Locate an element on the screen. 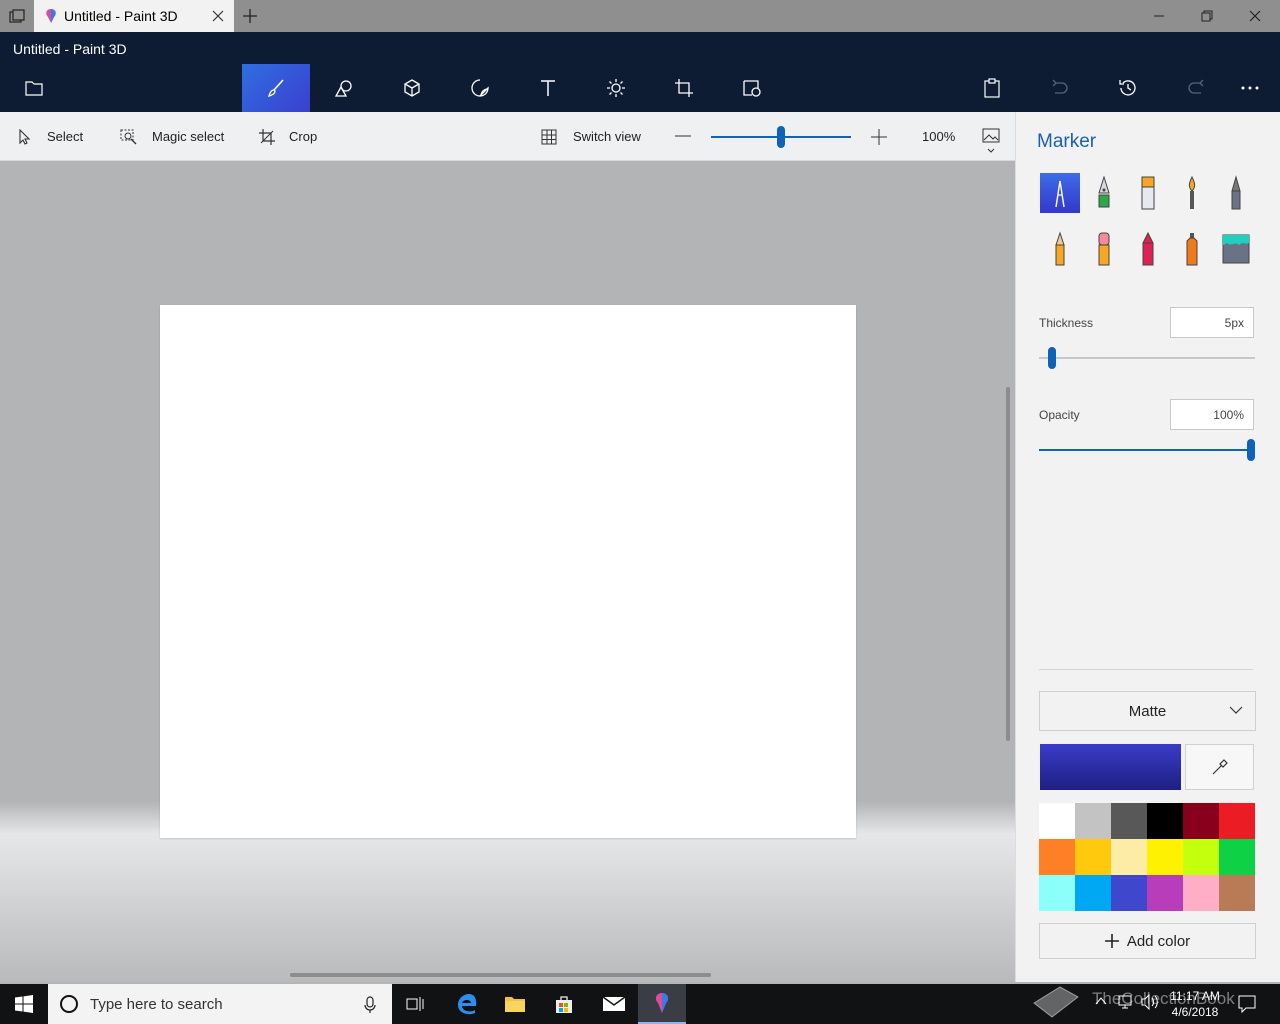 The image size is (1280, 1024). thickness-slider-thumb is located at coordinates (1051, 358).